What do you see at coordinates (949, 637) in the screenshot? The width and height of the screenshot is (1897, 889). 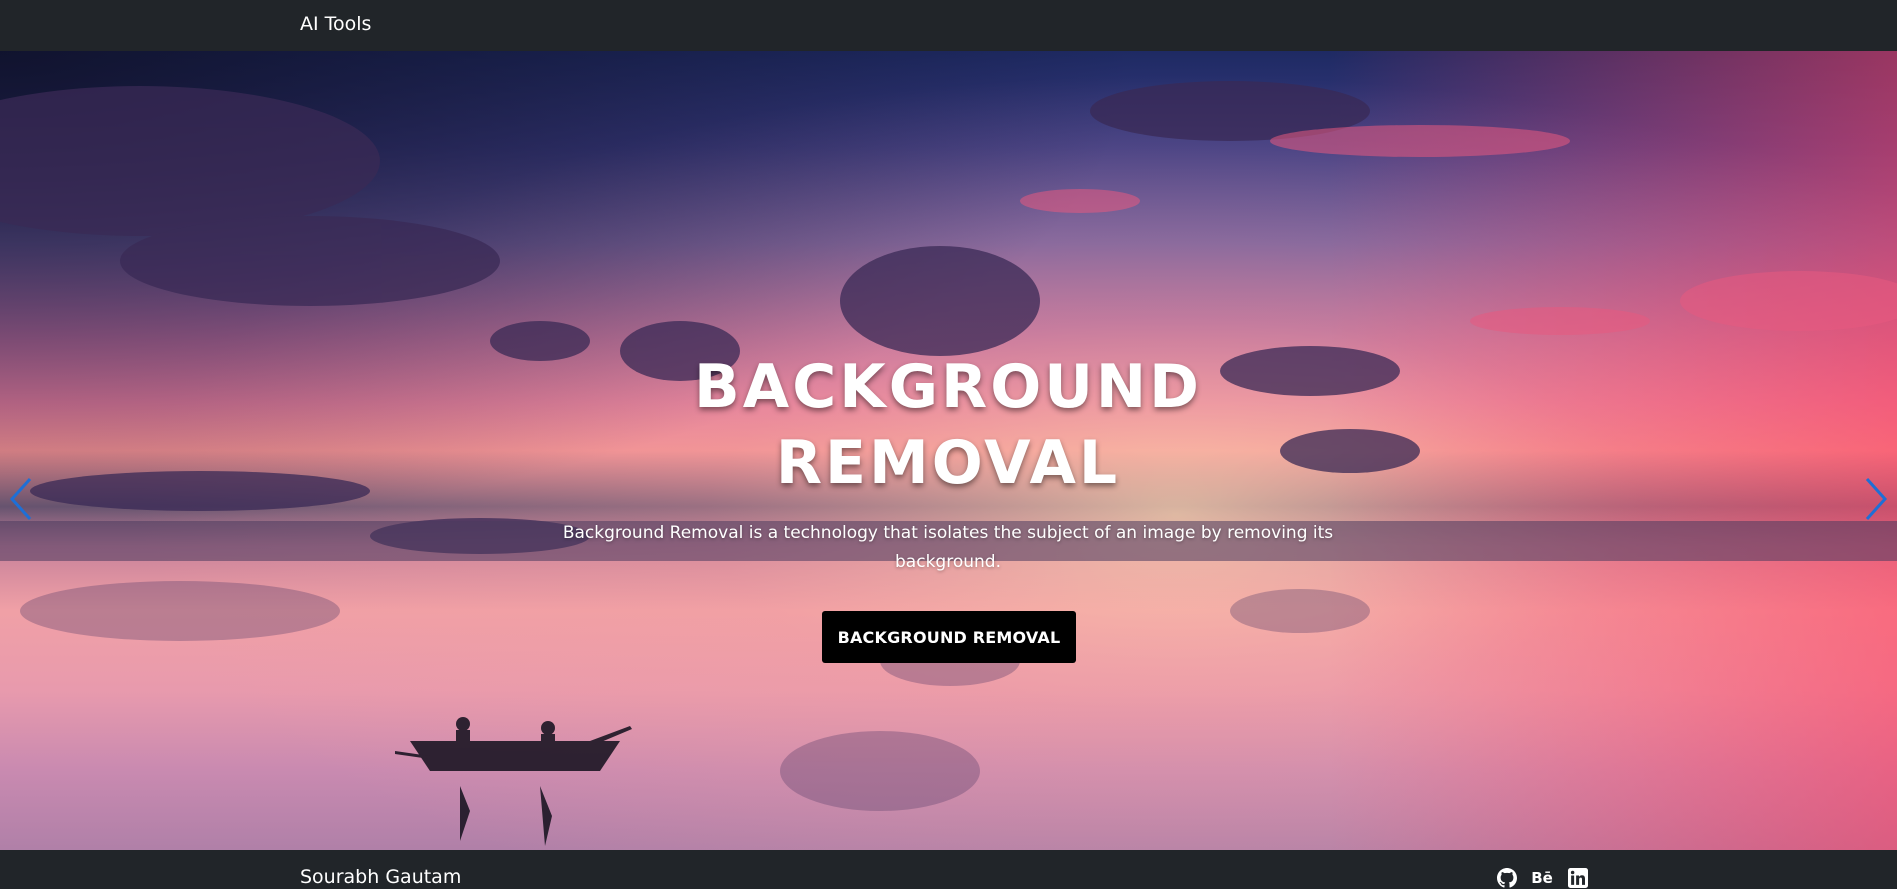 I see `background-removal-button: BACKGROUND REMOVAL` at bounding box center [949, 637].